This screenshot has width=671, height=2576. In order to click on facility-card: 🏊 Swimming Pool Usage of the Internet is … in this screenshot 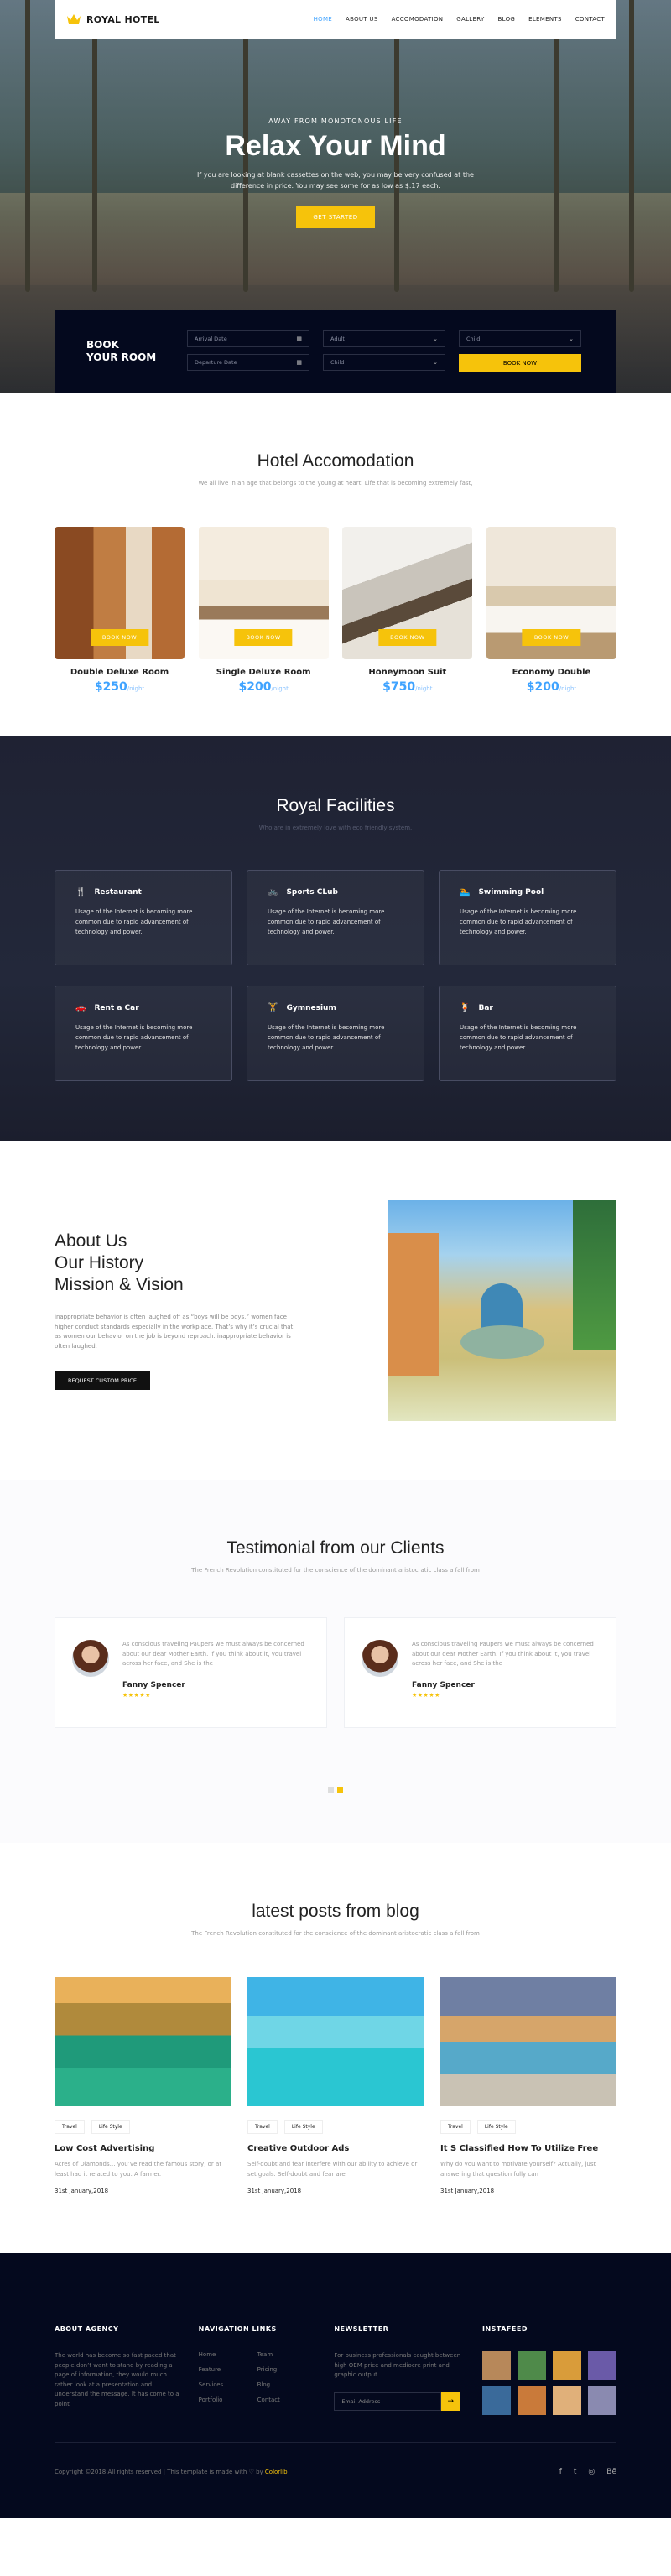, I will do `click(527, 917)`.